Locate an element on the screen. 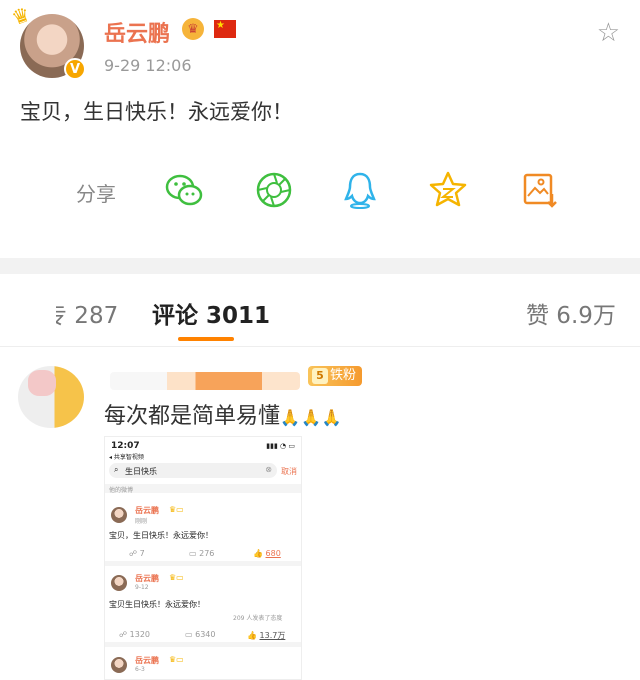  embed-status-icons: ▮▮▮ ◔ ▭ is located at coordinates (280, 446).